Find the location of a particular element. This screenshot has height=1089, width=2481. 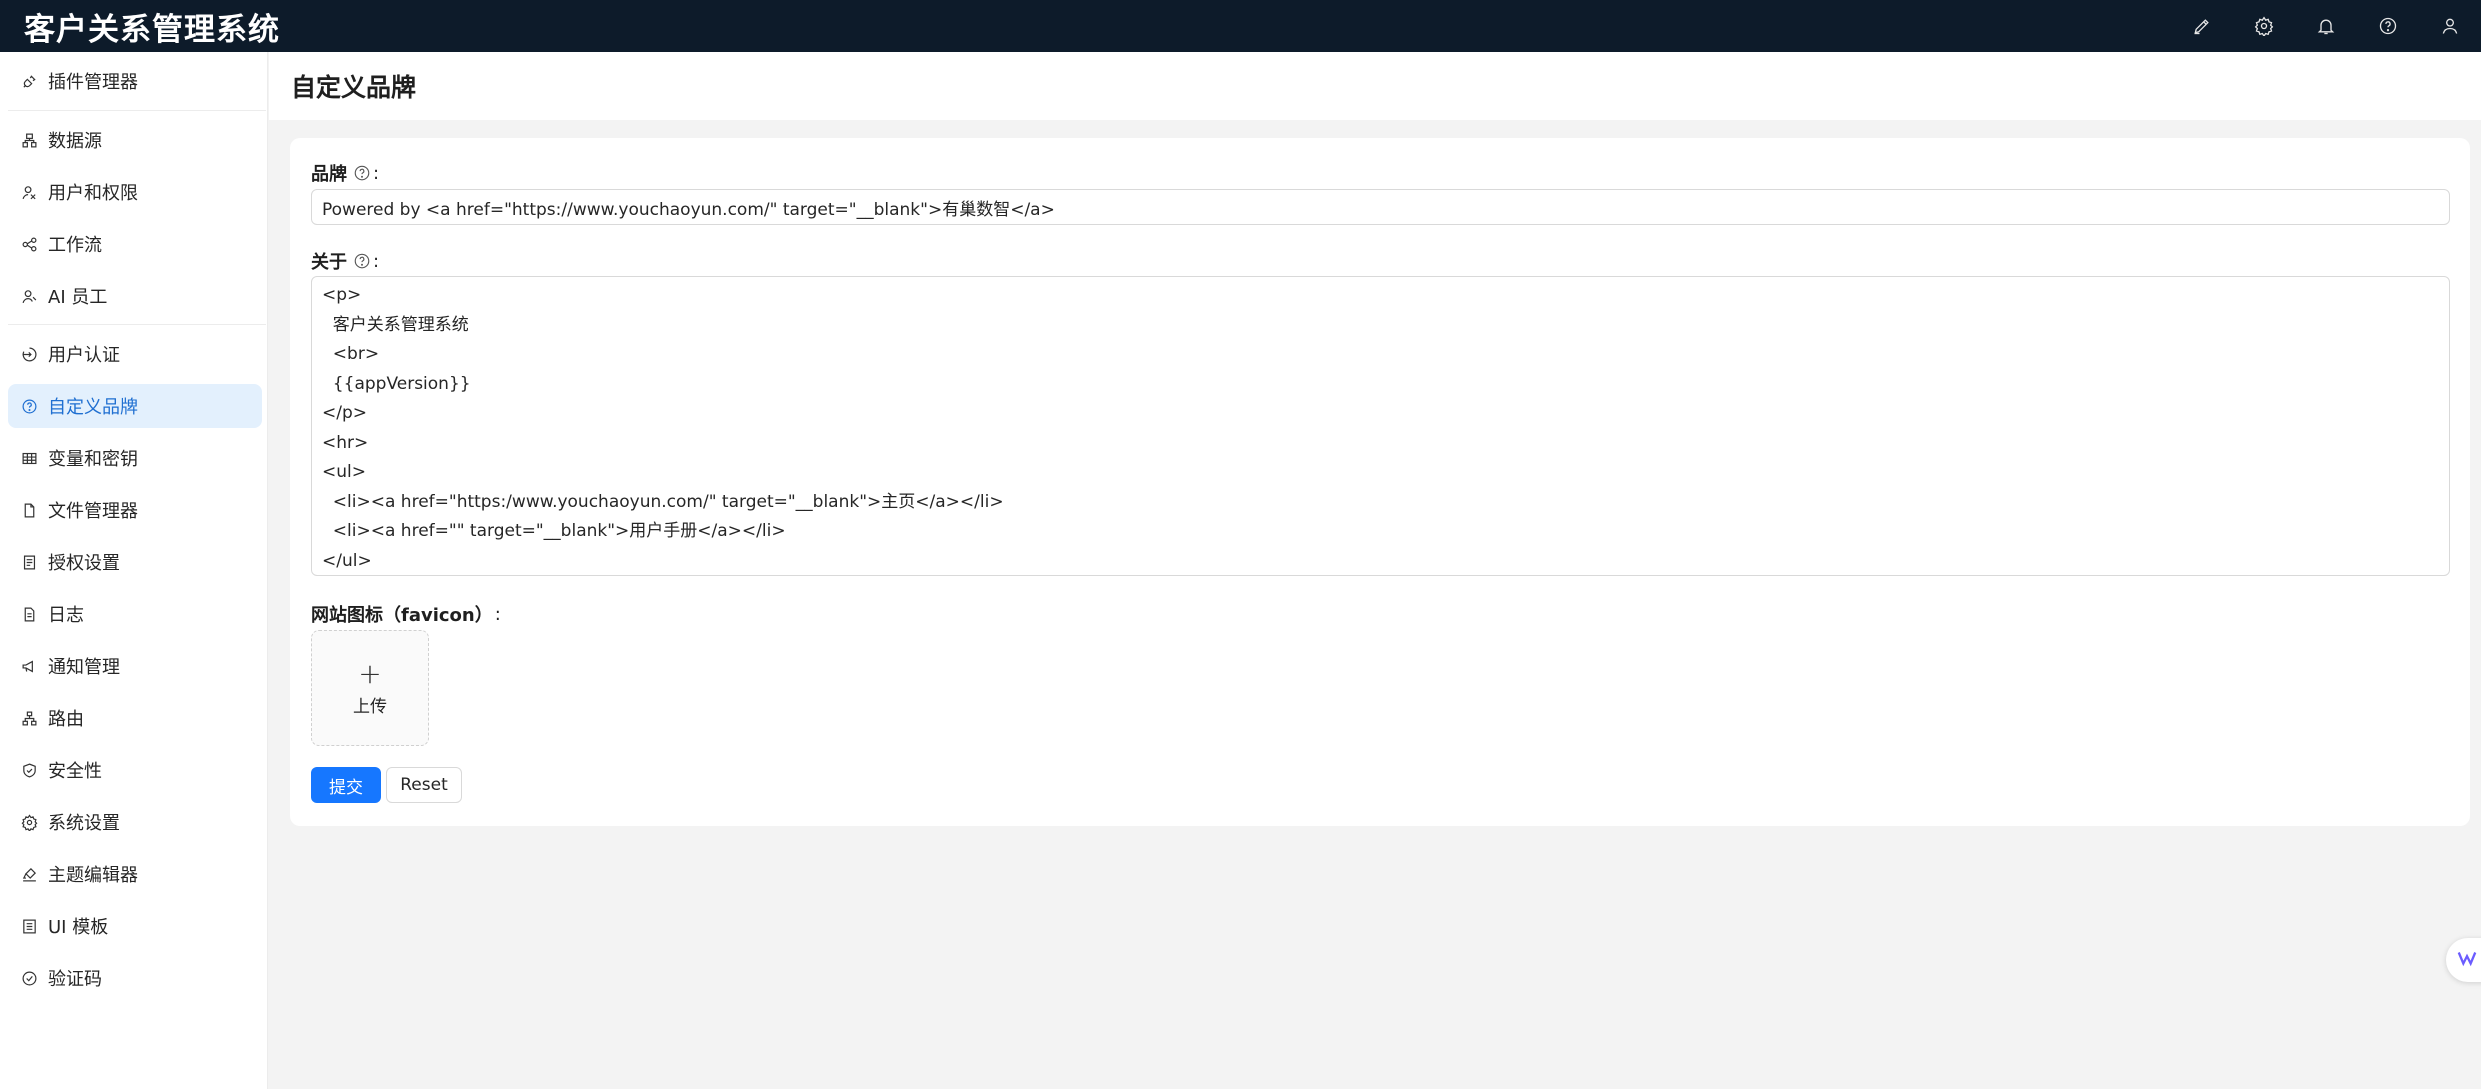

floating-assistant-button is located at coordinates (2463, 960).